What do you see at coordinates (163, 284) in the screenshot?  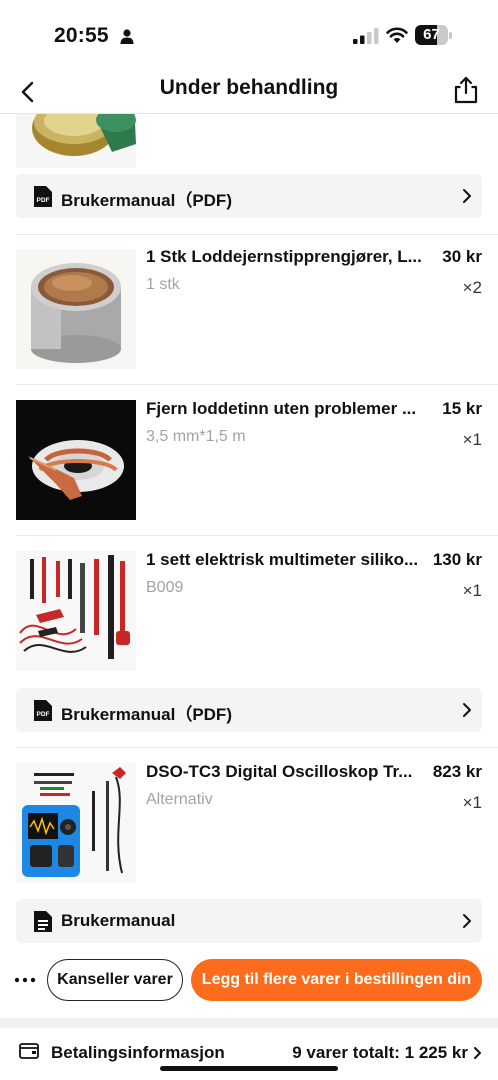 I see `item-variant: 1 stk` at bounding box center [163, 284].